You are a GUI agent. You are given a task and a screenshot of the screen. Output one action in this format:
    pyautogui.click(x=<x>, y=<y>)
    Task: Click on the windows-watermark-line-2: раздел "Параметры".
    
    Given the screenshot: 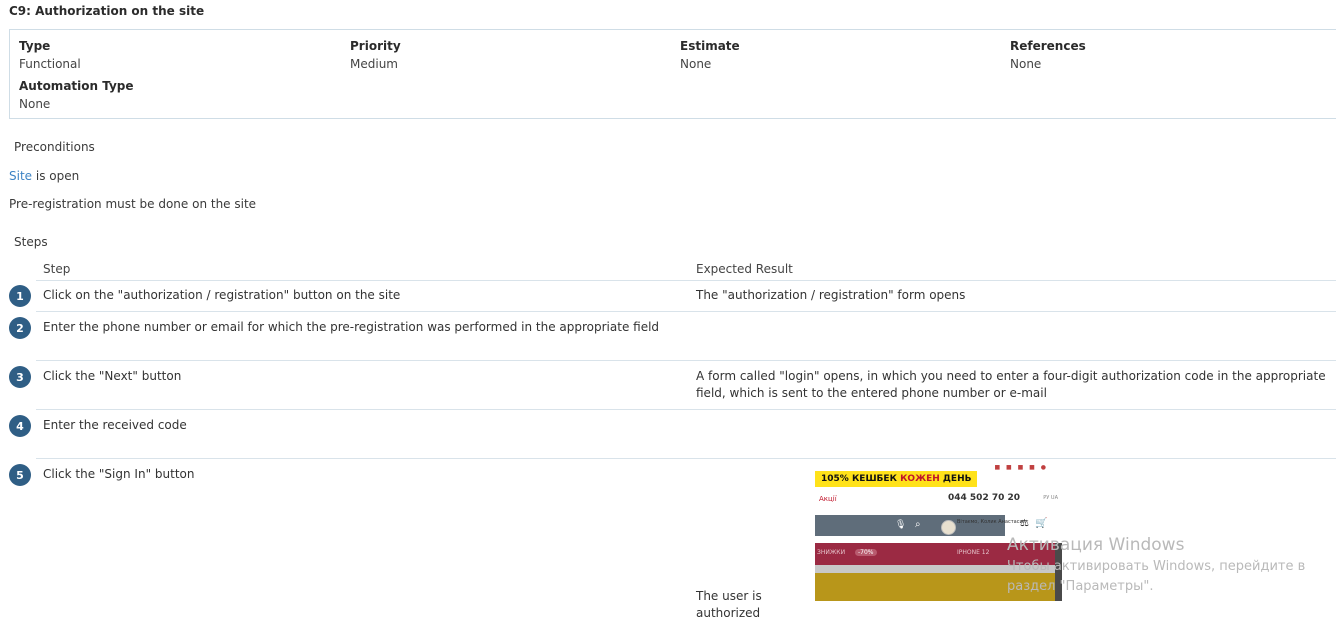 What is the action you would take?
    pyautogui.click(x=1080, y=586)
    